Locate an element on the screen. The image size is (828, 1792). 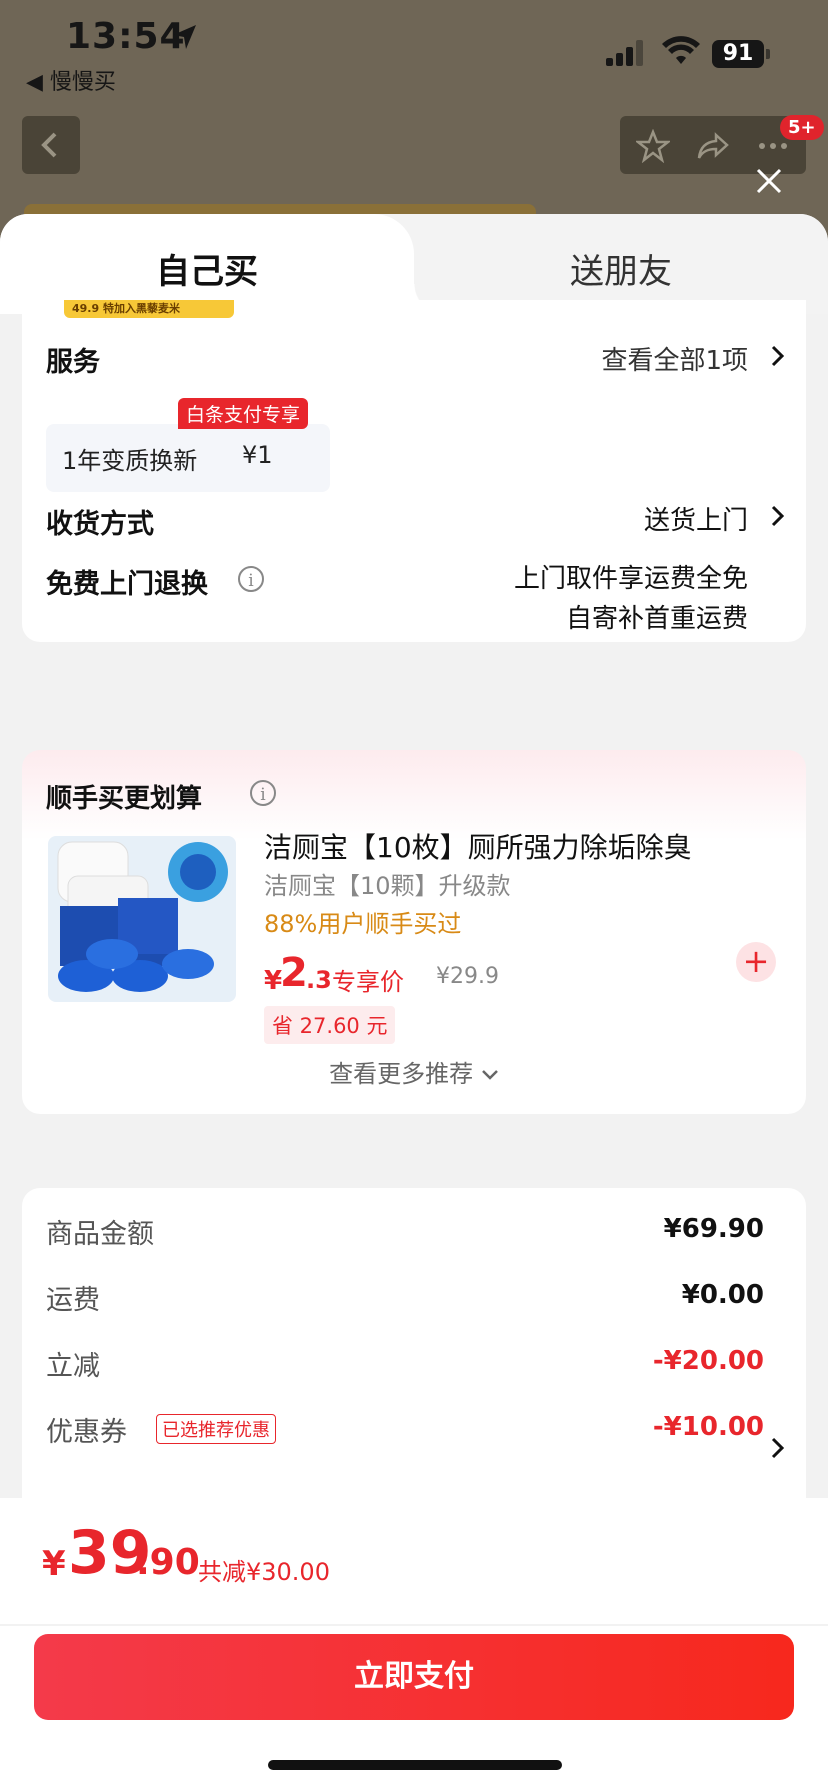
service-title: 服务 is located at coordinates (73, 362).